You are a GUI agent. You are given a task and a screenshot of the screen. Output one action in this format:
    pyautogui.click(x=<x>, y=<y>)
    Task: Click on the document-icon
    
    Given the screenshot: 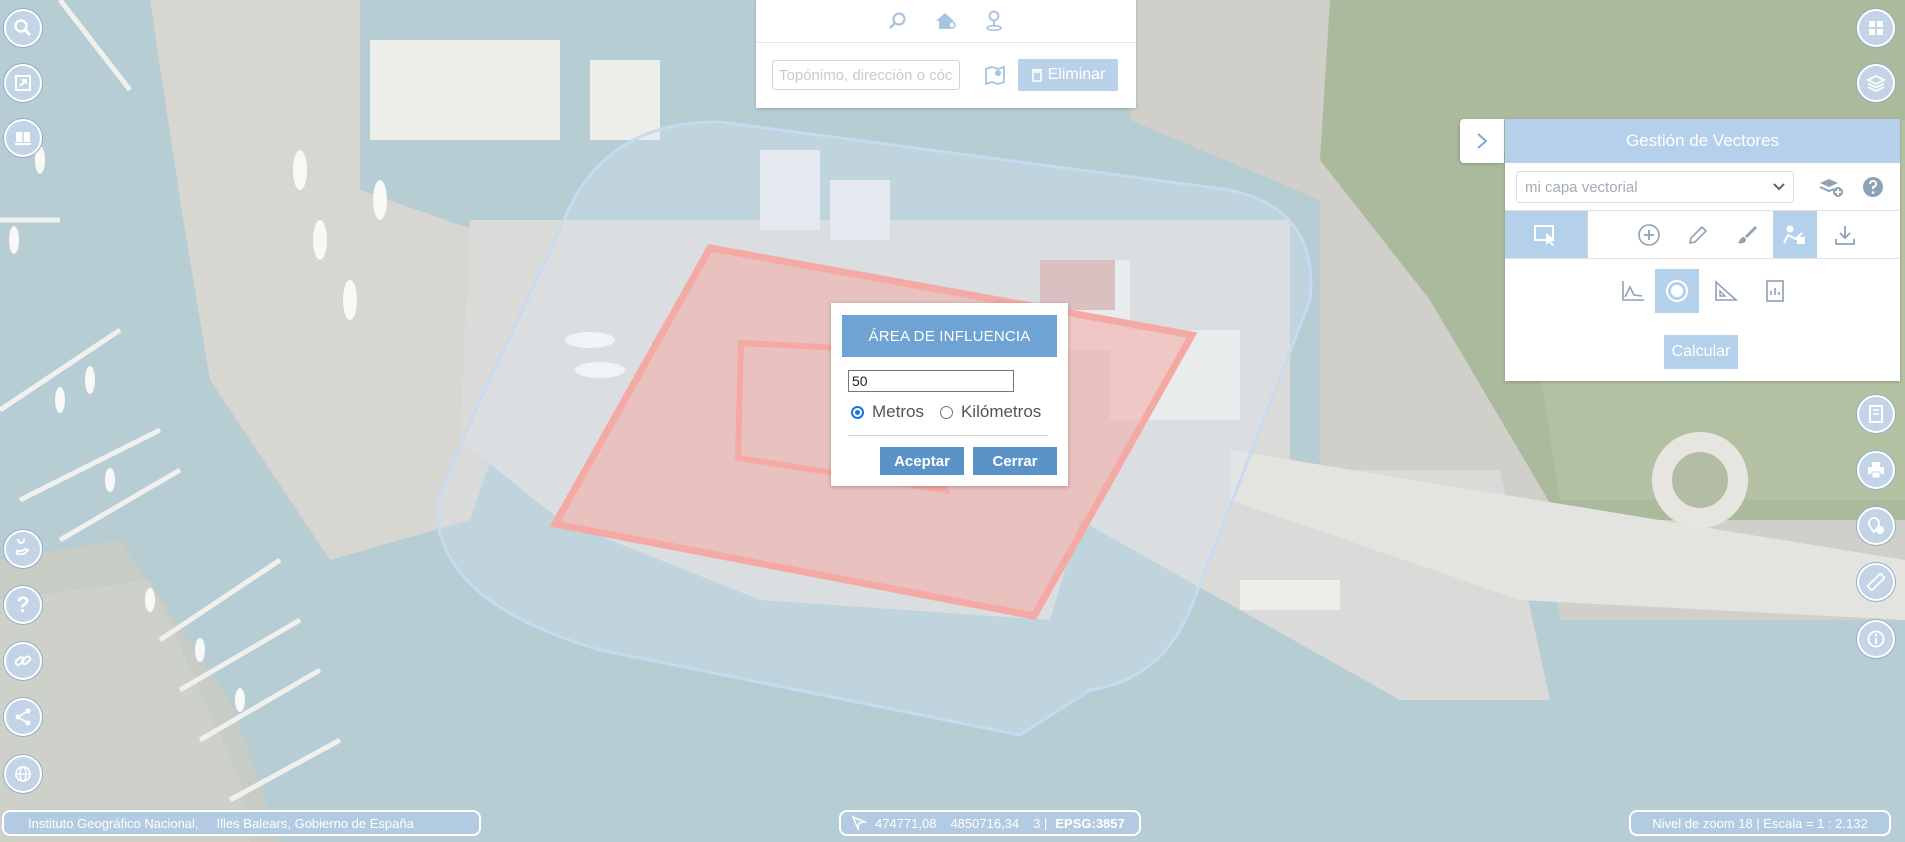 What is the action you would take?
    pyautogui.click(x=1775, y=291)
    